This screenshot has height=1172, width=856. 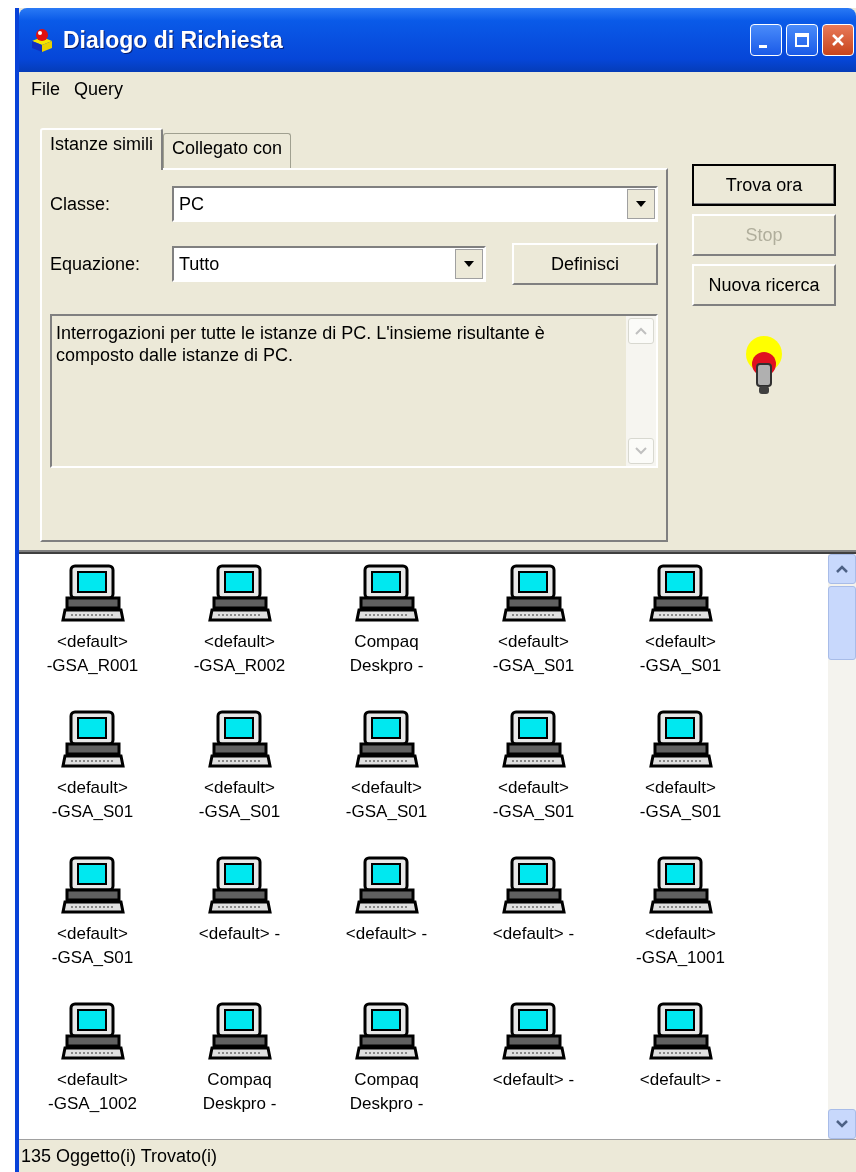 What do you see at coordinates (300, 344) in the screenshot?
I see `description-text: Interrogazioni per tutte le istanze di PC. L'insieme risultante è composto dalle istanze di PC.` at bounding box center [300, 344].